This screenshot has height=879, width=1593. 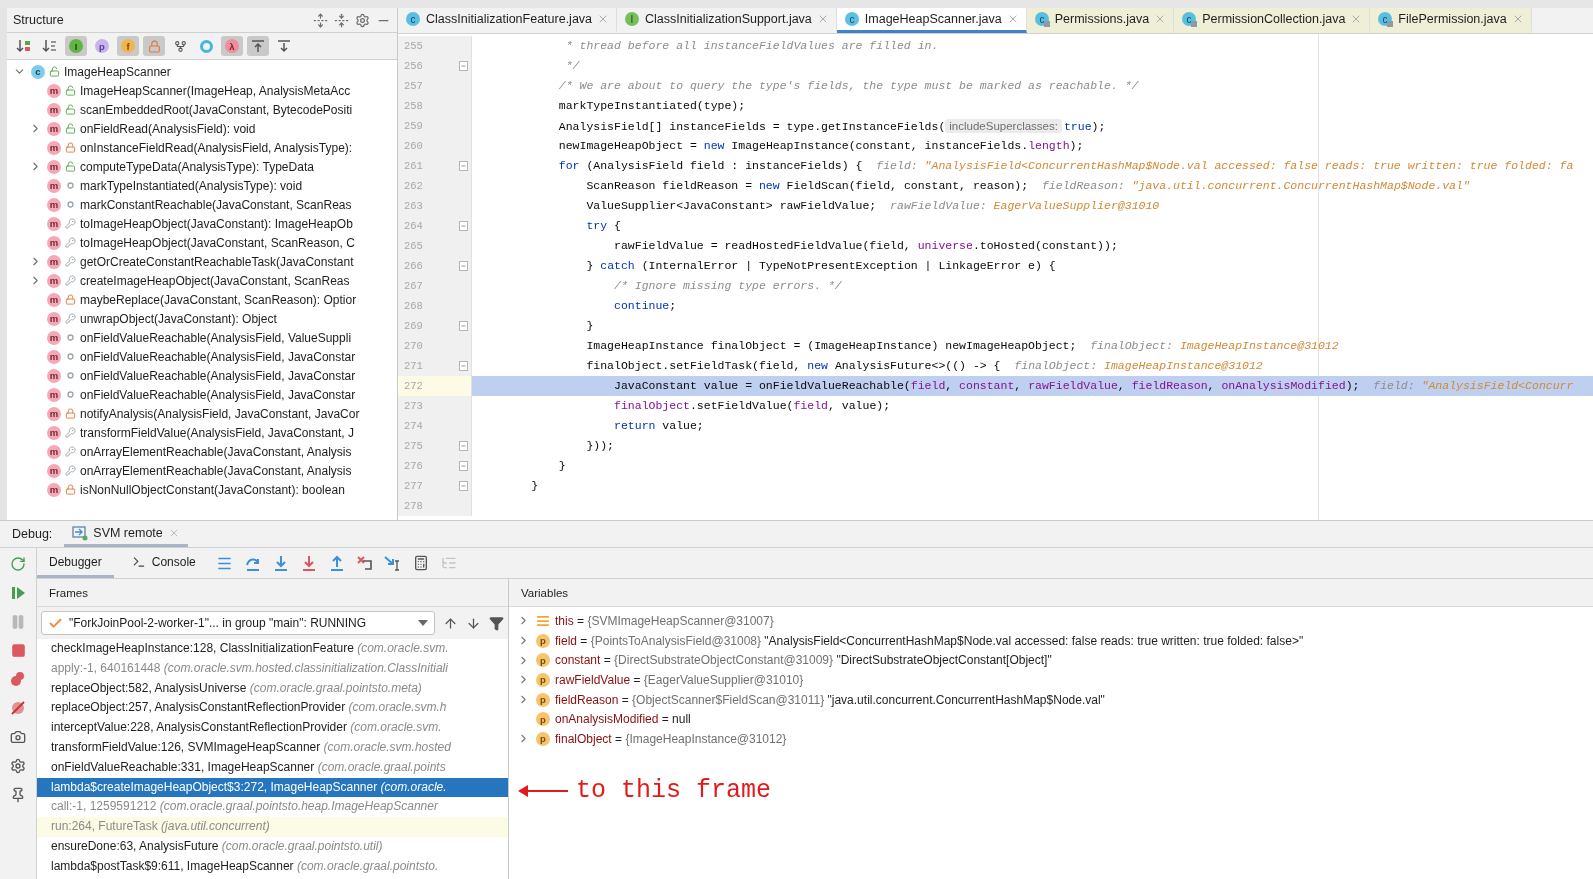 I want to click on mute-breakpoints-icon, so click(x=18, y=708).